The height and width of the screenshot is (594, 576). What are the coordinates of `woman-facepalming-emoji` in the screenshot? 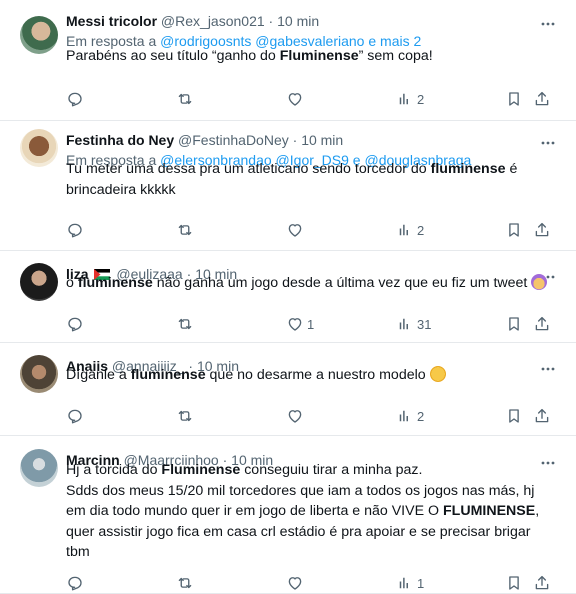 It's located at (539, 282).